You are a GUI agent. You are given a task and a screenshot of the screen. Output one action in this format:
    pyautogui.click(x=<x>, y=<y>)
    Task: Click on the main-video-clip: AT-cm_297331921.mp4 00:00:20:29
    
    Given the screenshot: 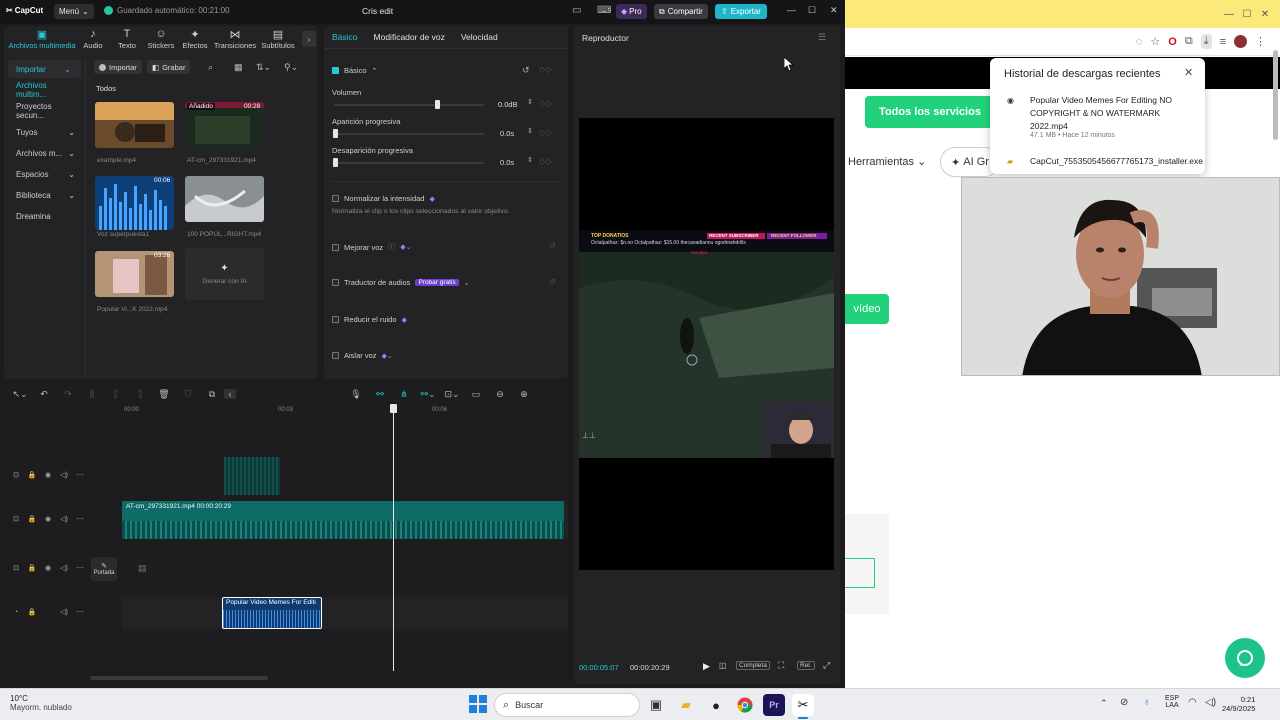 What is the action you would take?
    pyautogui.click(x=343, y=520)
    